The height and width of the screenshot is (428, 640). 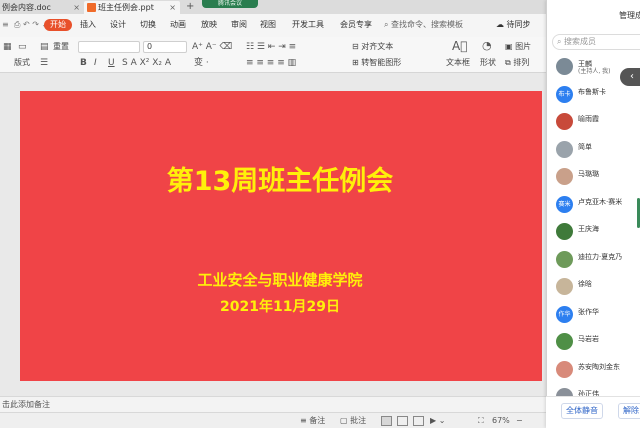 What do you see at coordinates (593, 372) in the screenshot?
I see `member-row: 苏安陶刘金东` at bounding box center [593, 372].